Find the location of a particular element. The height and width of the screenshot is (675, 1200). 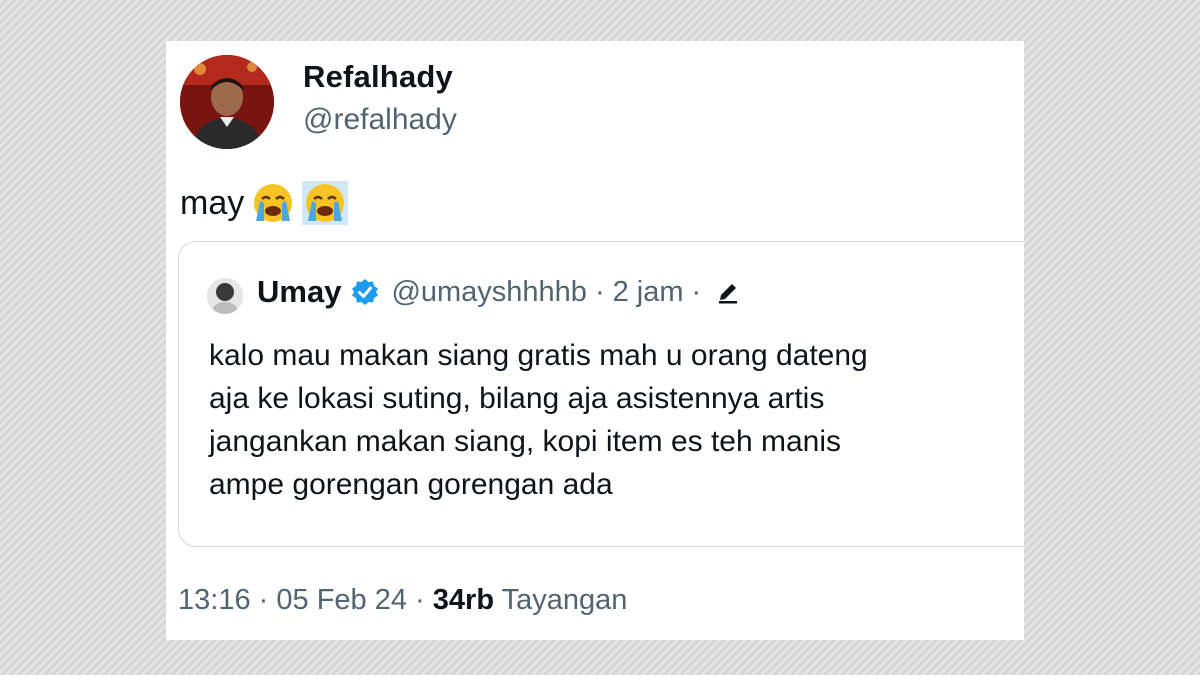

author-avatar is located at coordinates (227, 102).